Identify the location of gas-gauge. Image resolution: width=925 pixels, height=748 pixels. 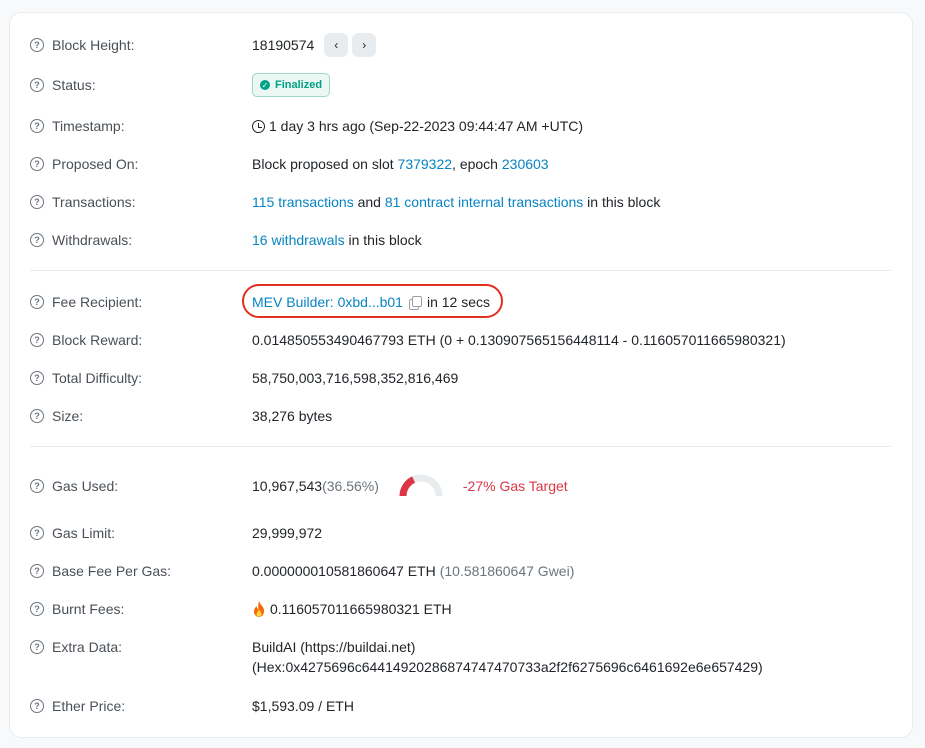
(421, 485).